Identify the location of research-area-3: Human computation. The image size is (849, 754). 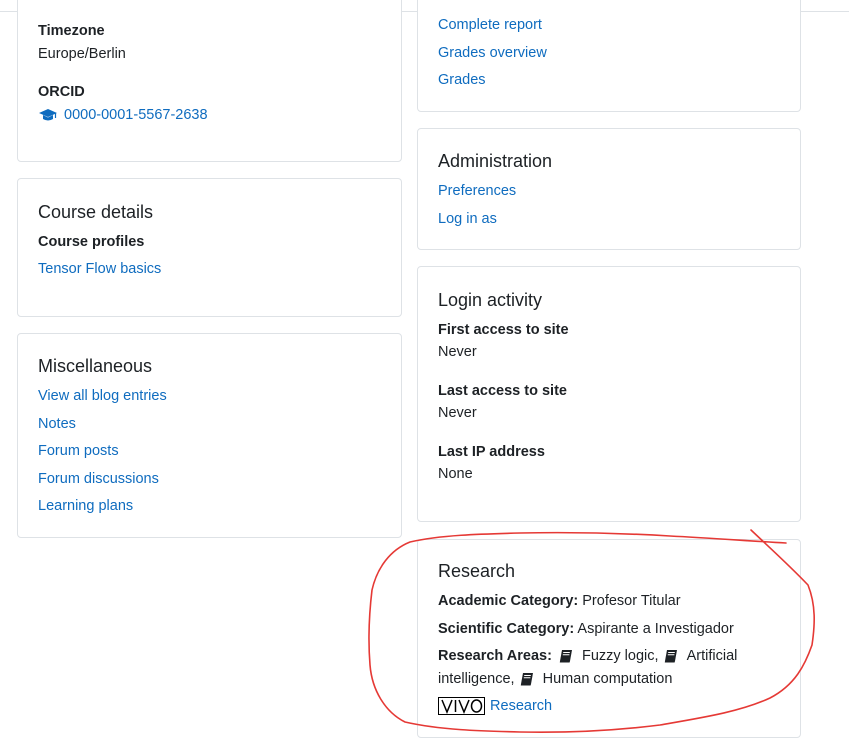
(607, 679).